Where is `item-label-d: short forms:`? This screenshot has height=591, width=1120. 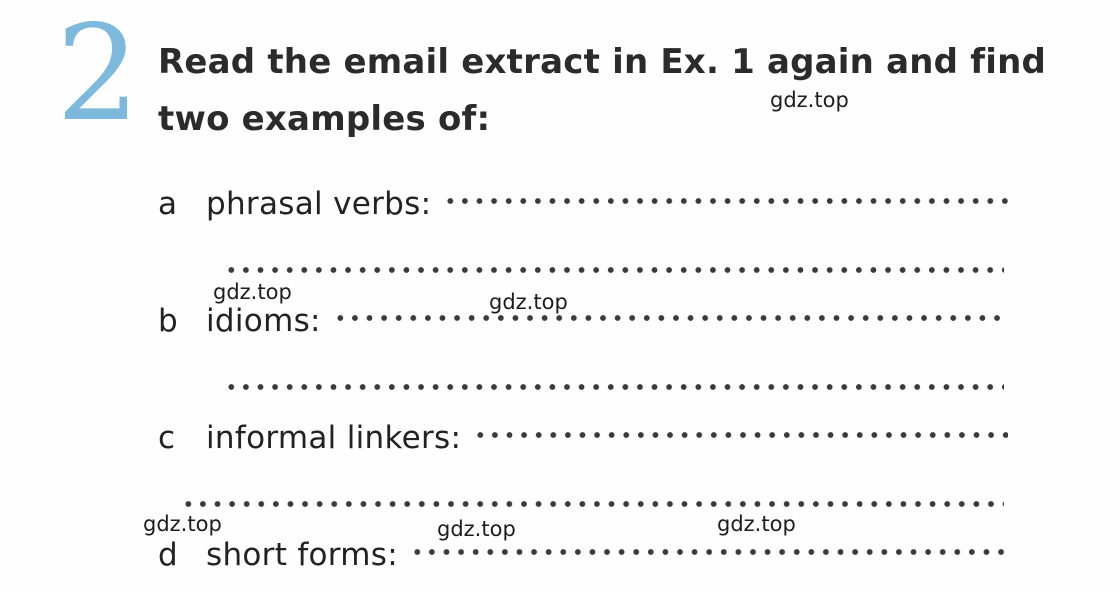 item-label-d: short forms: is located at coordinates (302, 555).